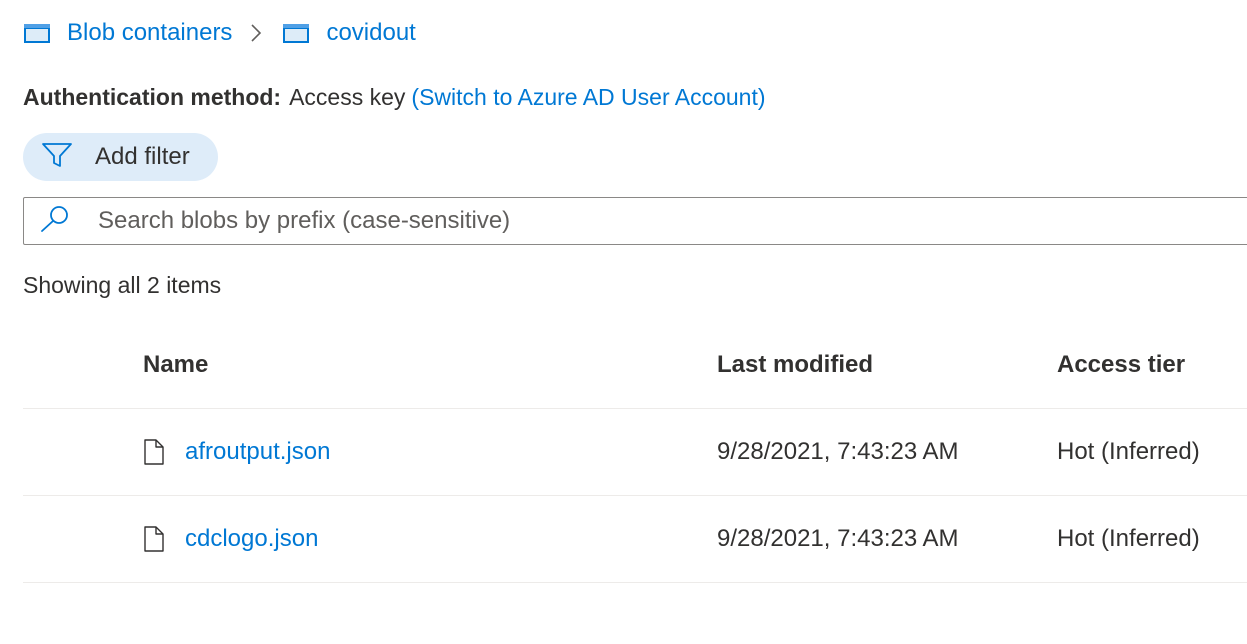 The height and width of the screenshot is (644, 1247). I want to click on search-icon, so click(68, 221).